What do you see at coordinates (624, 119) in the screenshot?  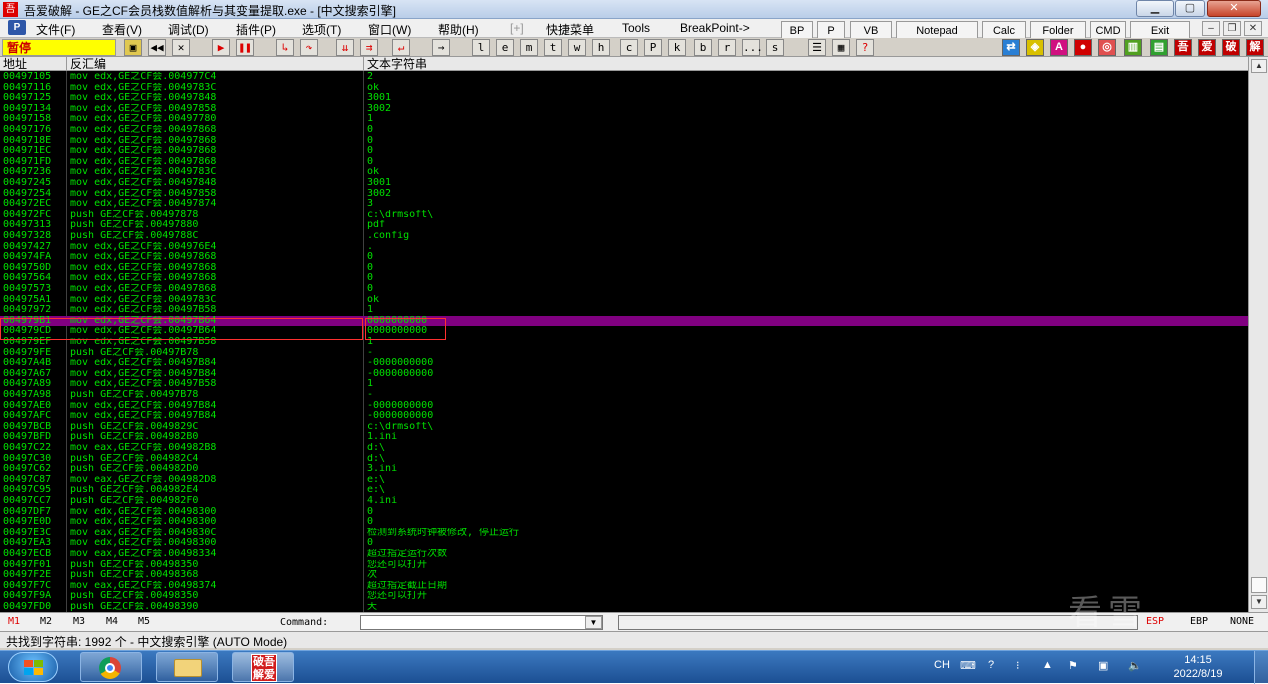 I see `table-row: 00497158 mov edx,GE之CF会.00497780 1` at bounding box center [624, 119].